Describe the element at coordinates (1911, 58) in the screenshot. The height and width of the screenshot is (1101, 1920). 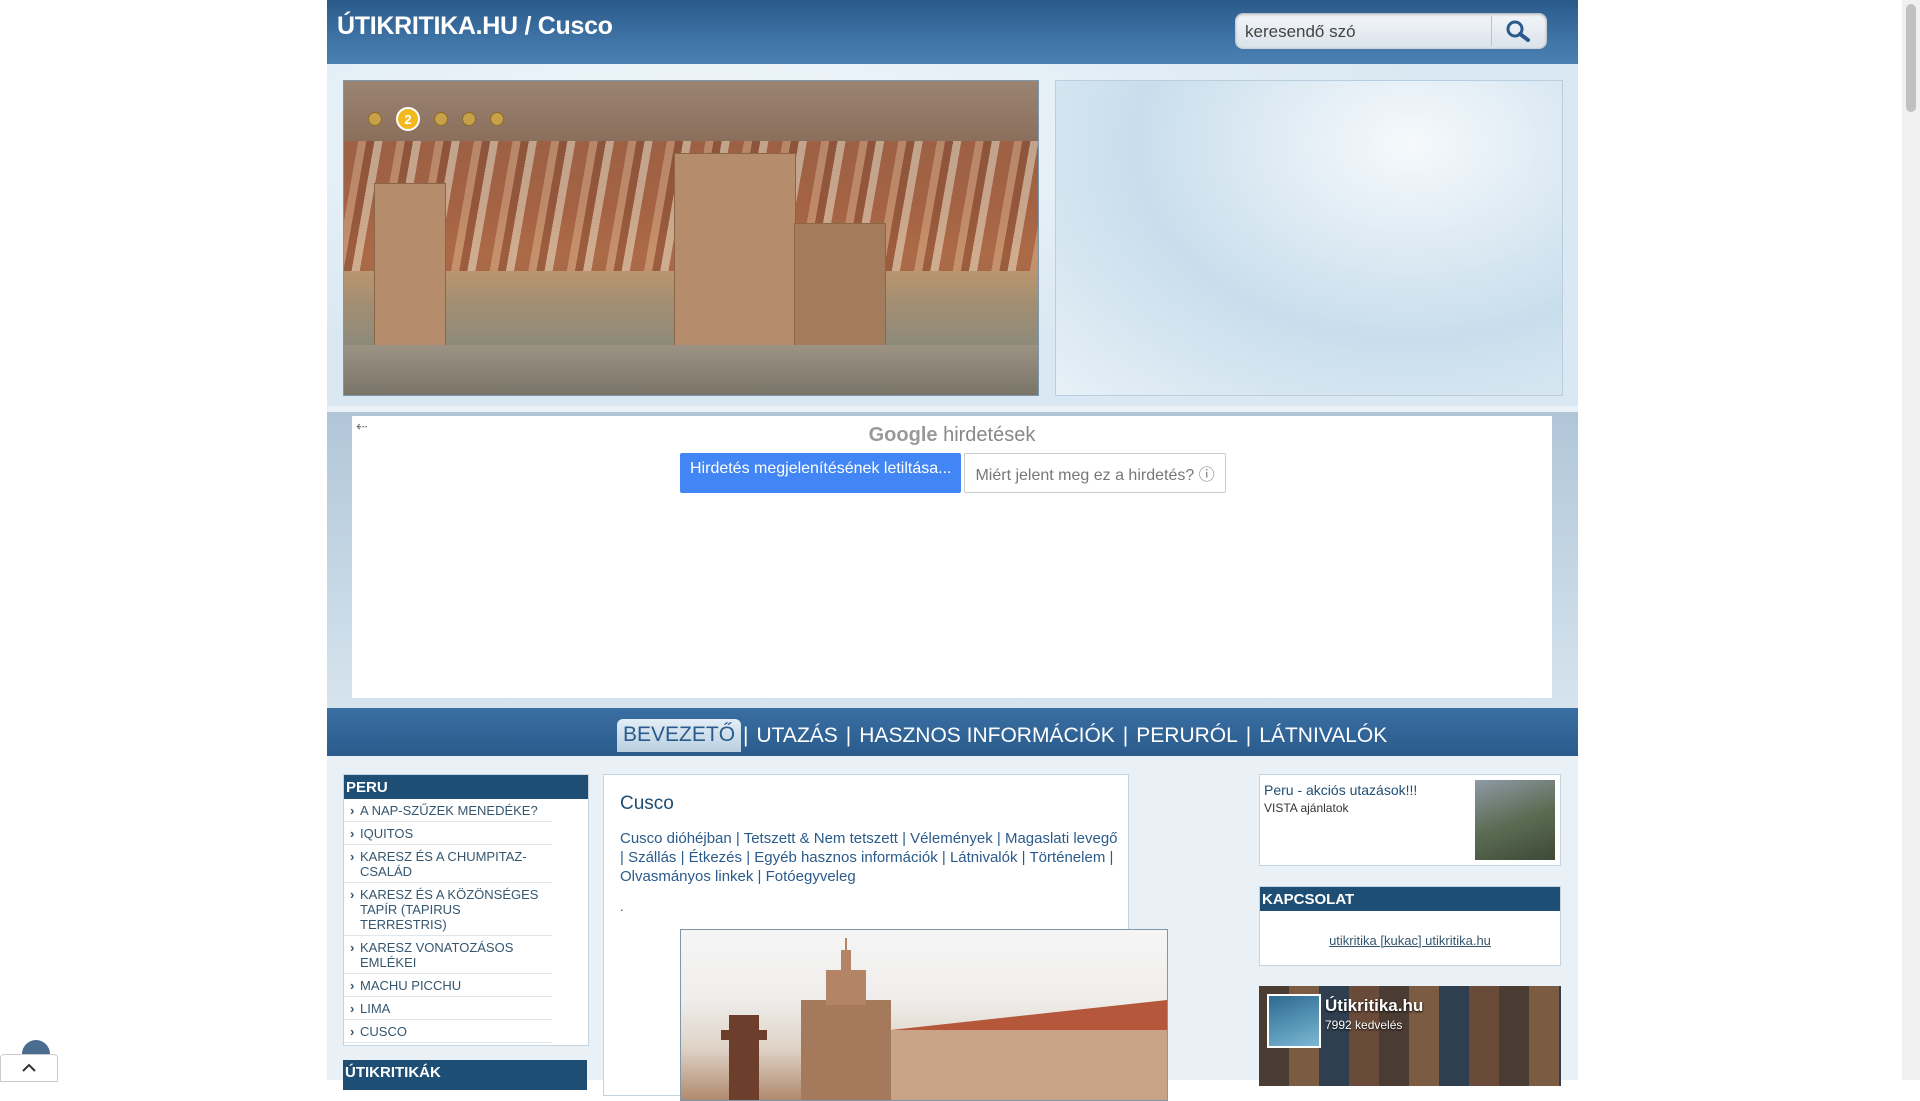
I see `scrollbar-thumb` at that location.